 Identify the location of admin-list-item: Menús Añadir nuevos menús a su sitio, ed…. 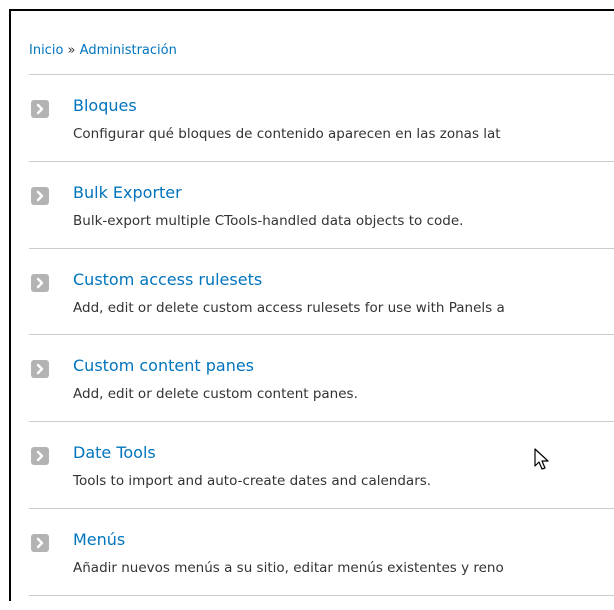
(307, 567).